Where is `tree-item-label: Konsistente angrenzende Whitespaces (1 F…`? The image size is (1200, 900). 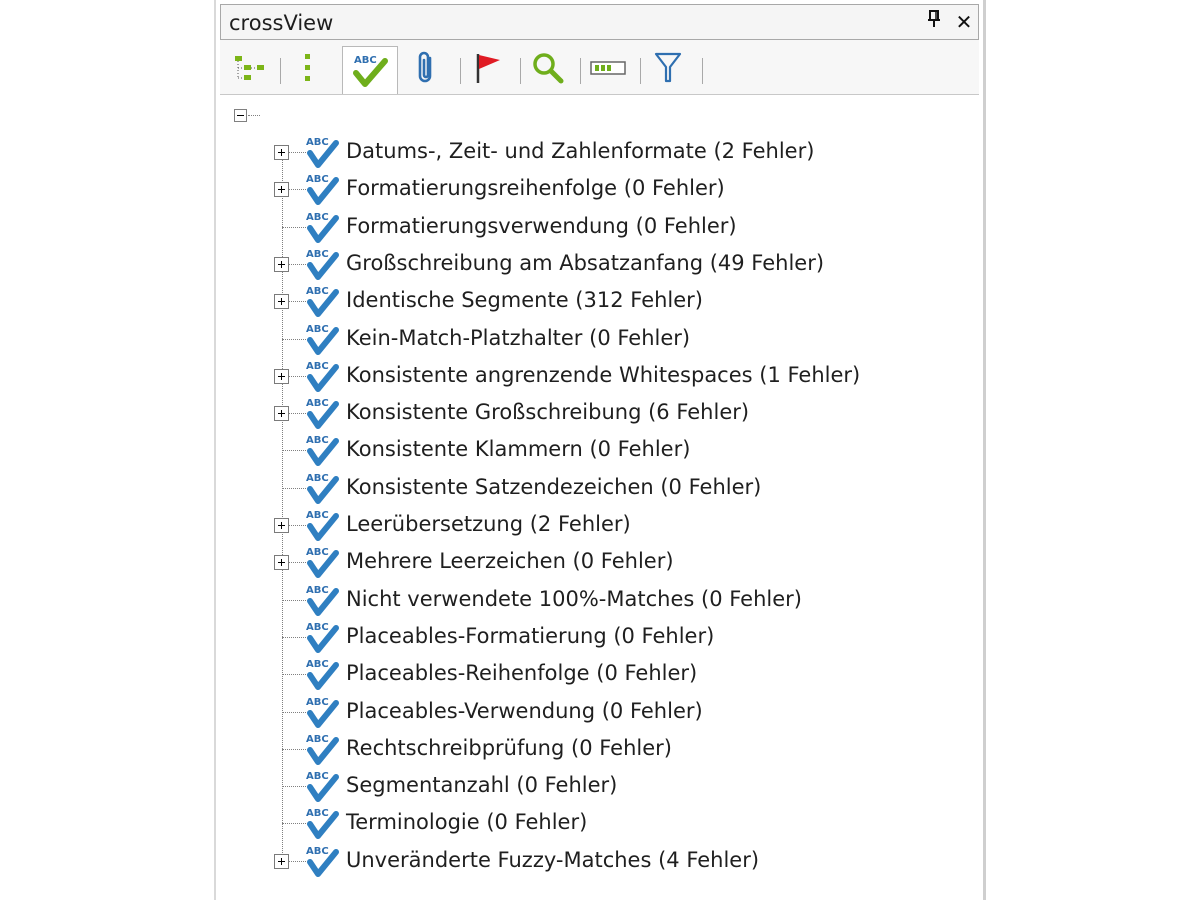
tree-item-label: Konsistente angrenzende Whitespaces (1 F… is located at coordinates (603, 374).